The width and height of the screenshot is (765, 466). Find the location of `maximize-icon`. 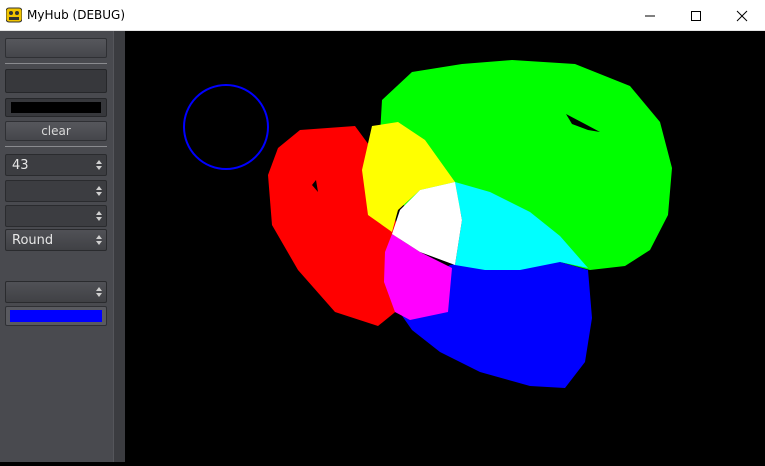

maximize-icon is located at coordinates (696, 16).